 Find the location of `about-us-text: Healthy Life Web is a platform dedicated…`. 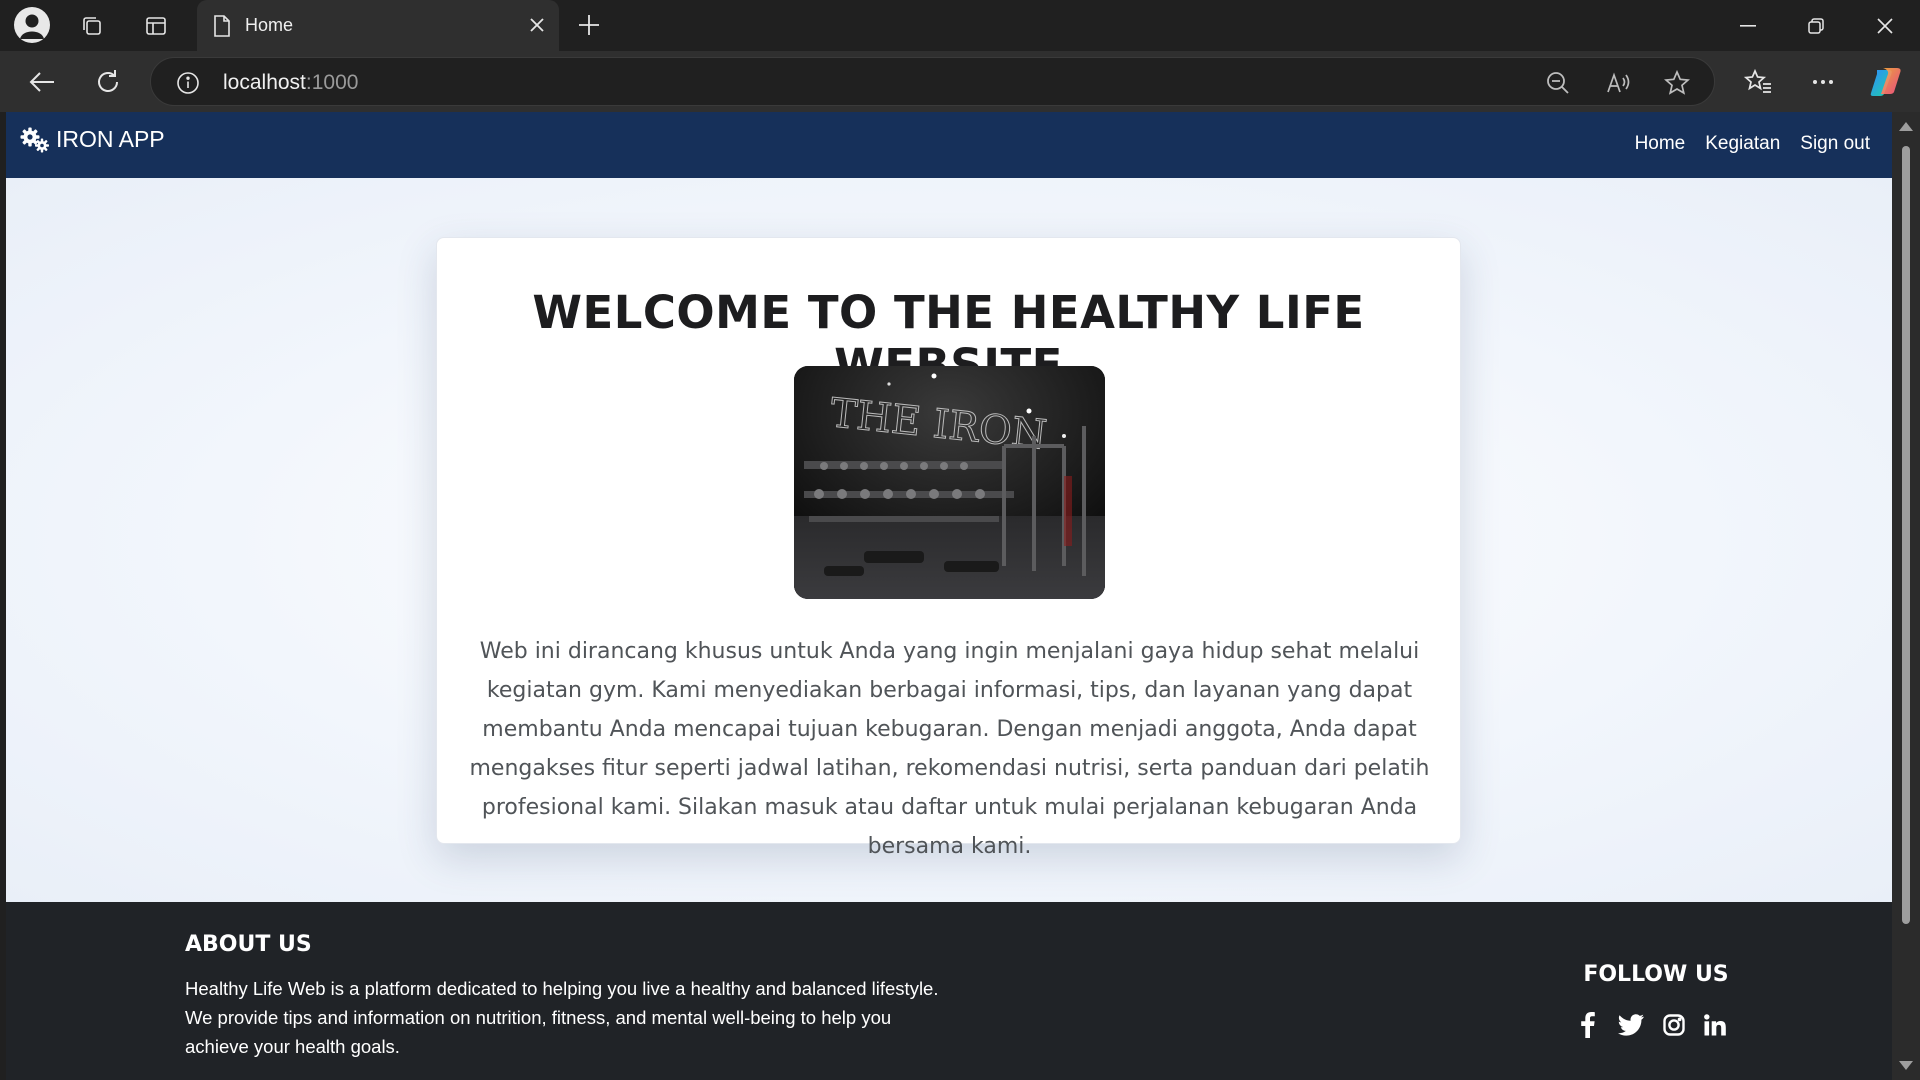

about-us-text: Healthy Life Web is a platform dedicated… is located at coordinates (562, 1017).